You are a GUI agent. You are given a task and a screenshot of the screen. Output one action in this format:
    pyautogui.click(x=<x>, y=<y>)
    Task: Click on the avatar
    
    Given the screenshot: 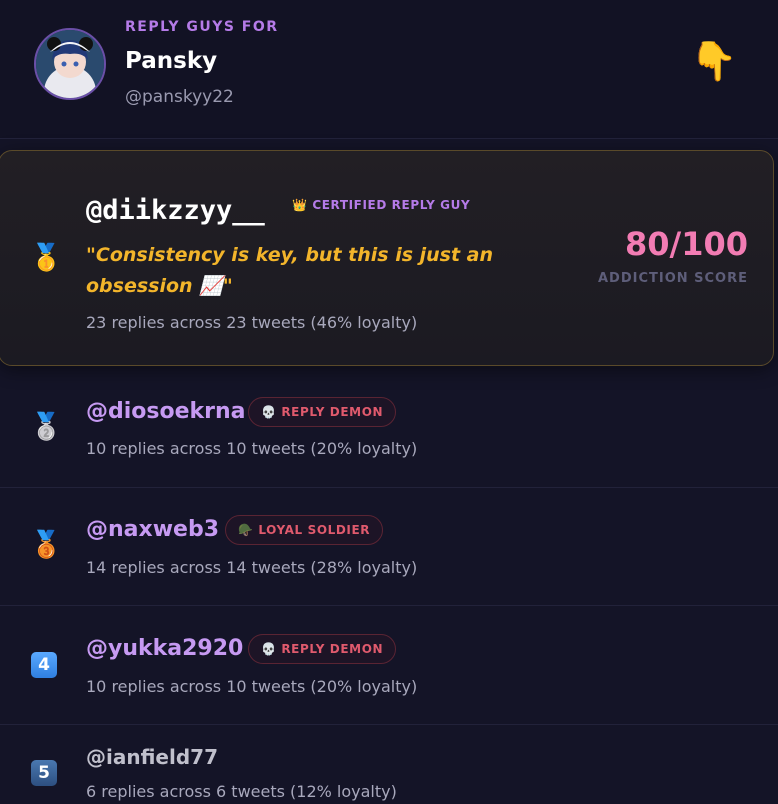 What is the action you would take?
    pyautogui.click(x=70, y=64)
    